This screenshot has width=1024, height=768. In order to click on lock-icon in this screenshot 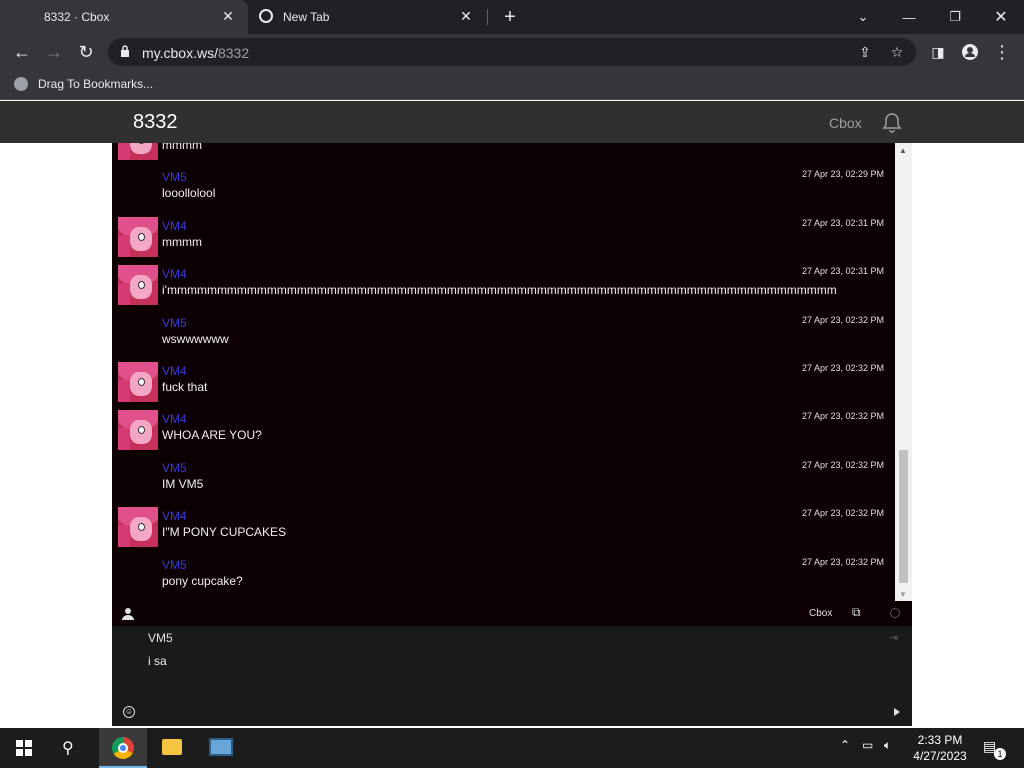, I will do `click(125, 51)`.